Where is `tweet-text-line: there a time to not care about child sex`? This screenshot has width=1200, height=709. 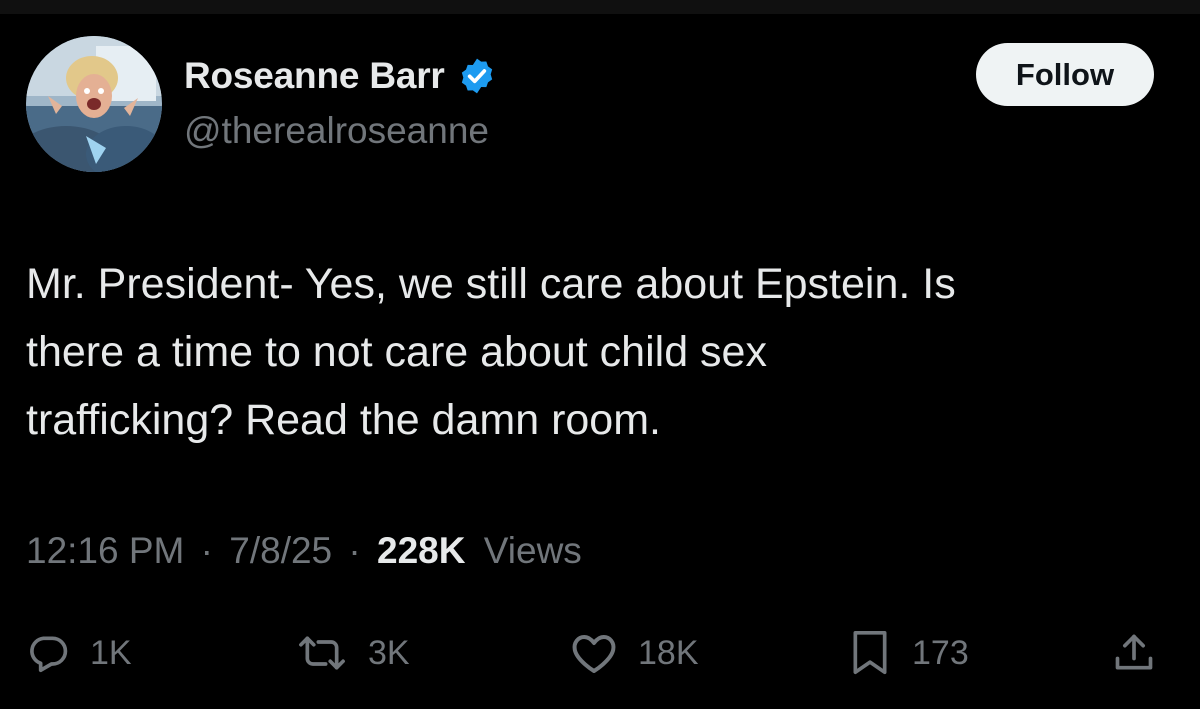 tweet-text-line: there a time to not care about child sex is located at coordinates (396, 352).